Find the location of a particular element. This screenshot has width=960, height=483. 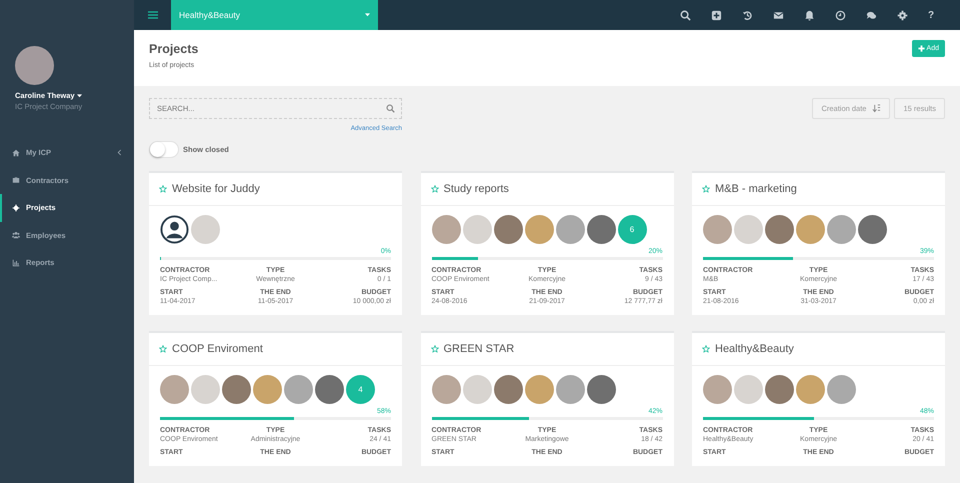

chat-icon is located at coordinates (871, 15).